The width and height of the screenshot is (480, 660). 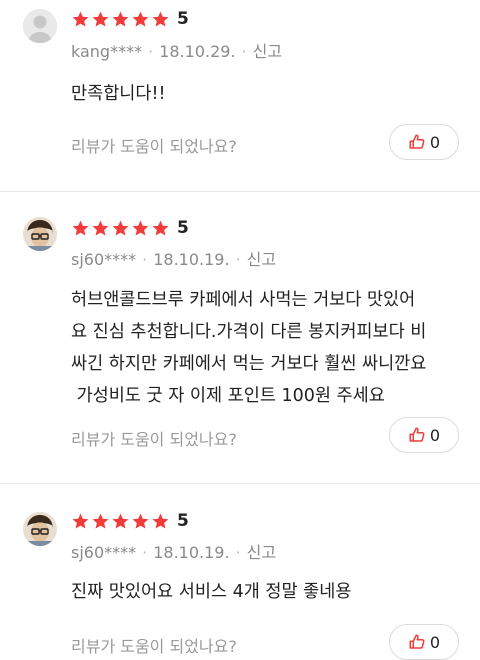 I want to click on review-text: 진짜 맛있어요 서비스 4개 정말 좋네용, so click(x=211, y=592).